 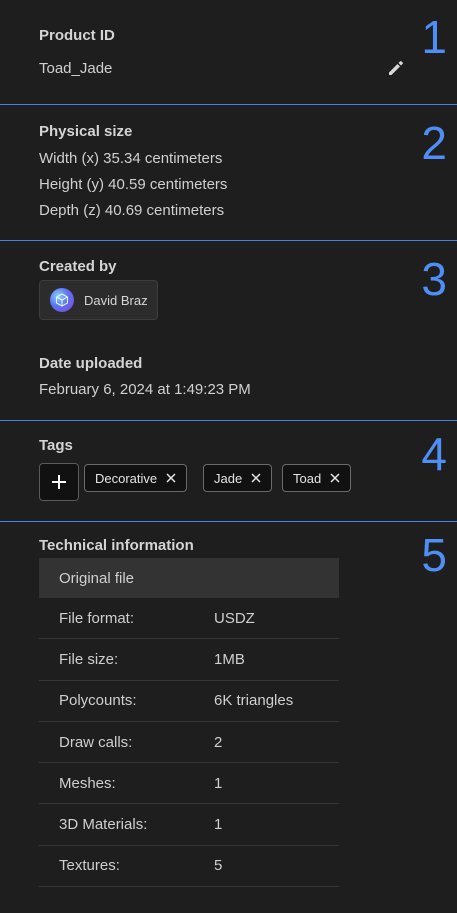 I want to click on step-number-5: 5, so click(x=434, y=555).